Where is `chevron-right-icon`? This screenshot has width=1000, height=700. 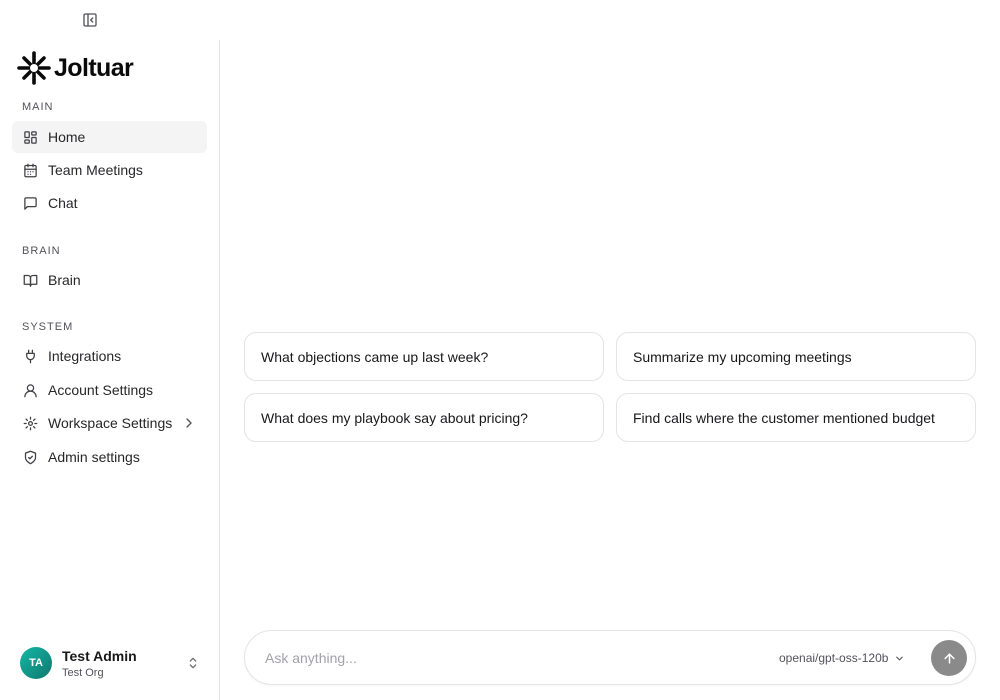 chevron-right-icon is located at coordinates (189, 423).